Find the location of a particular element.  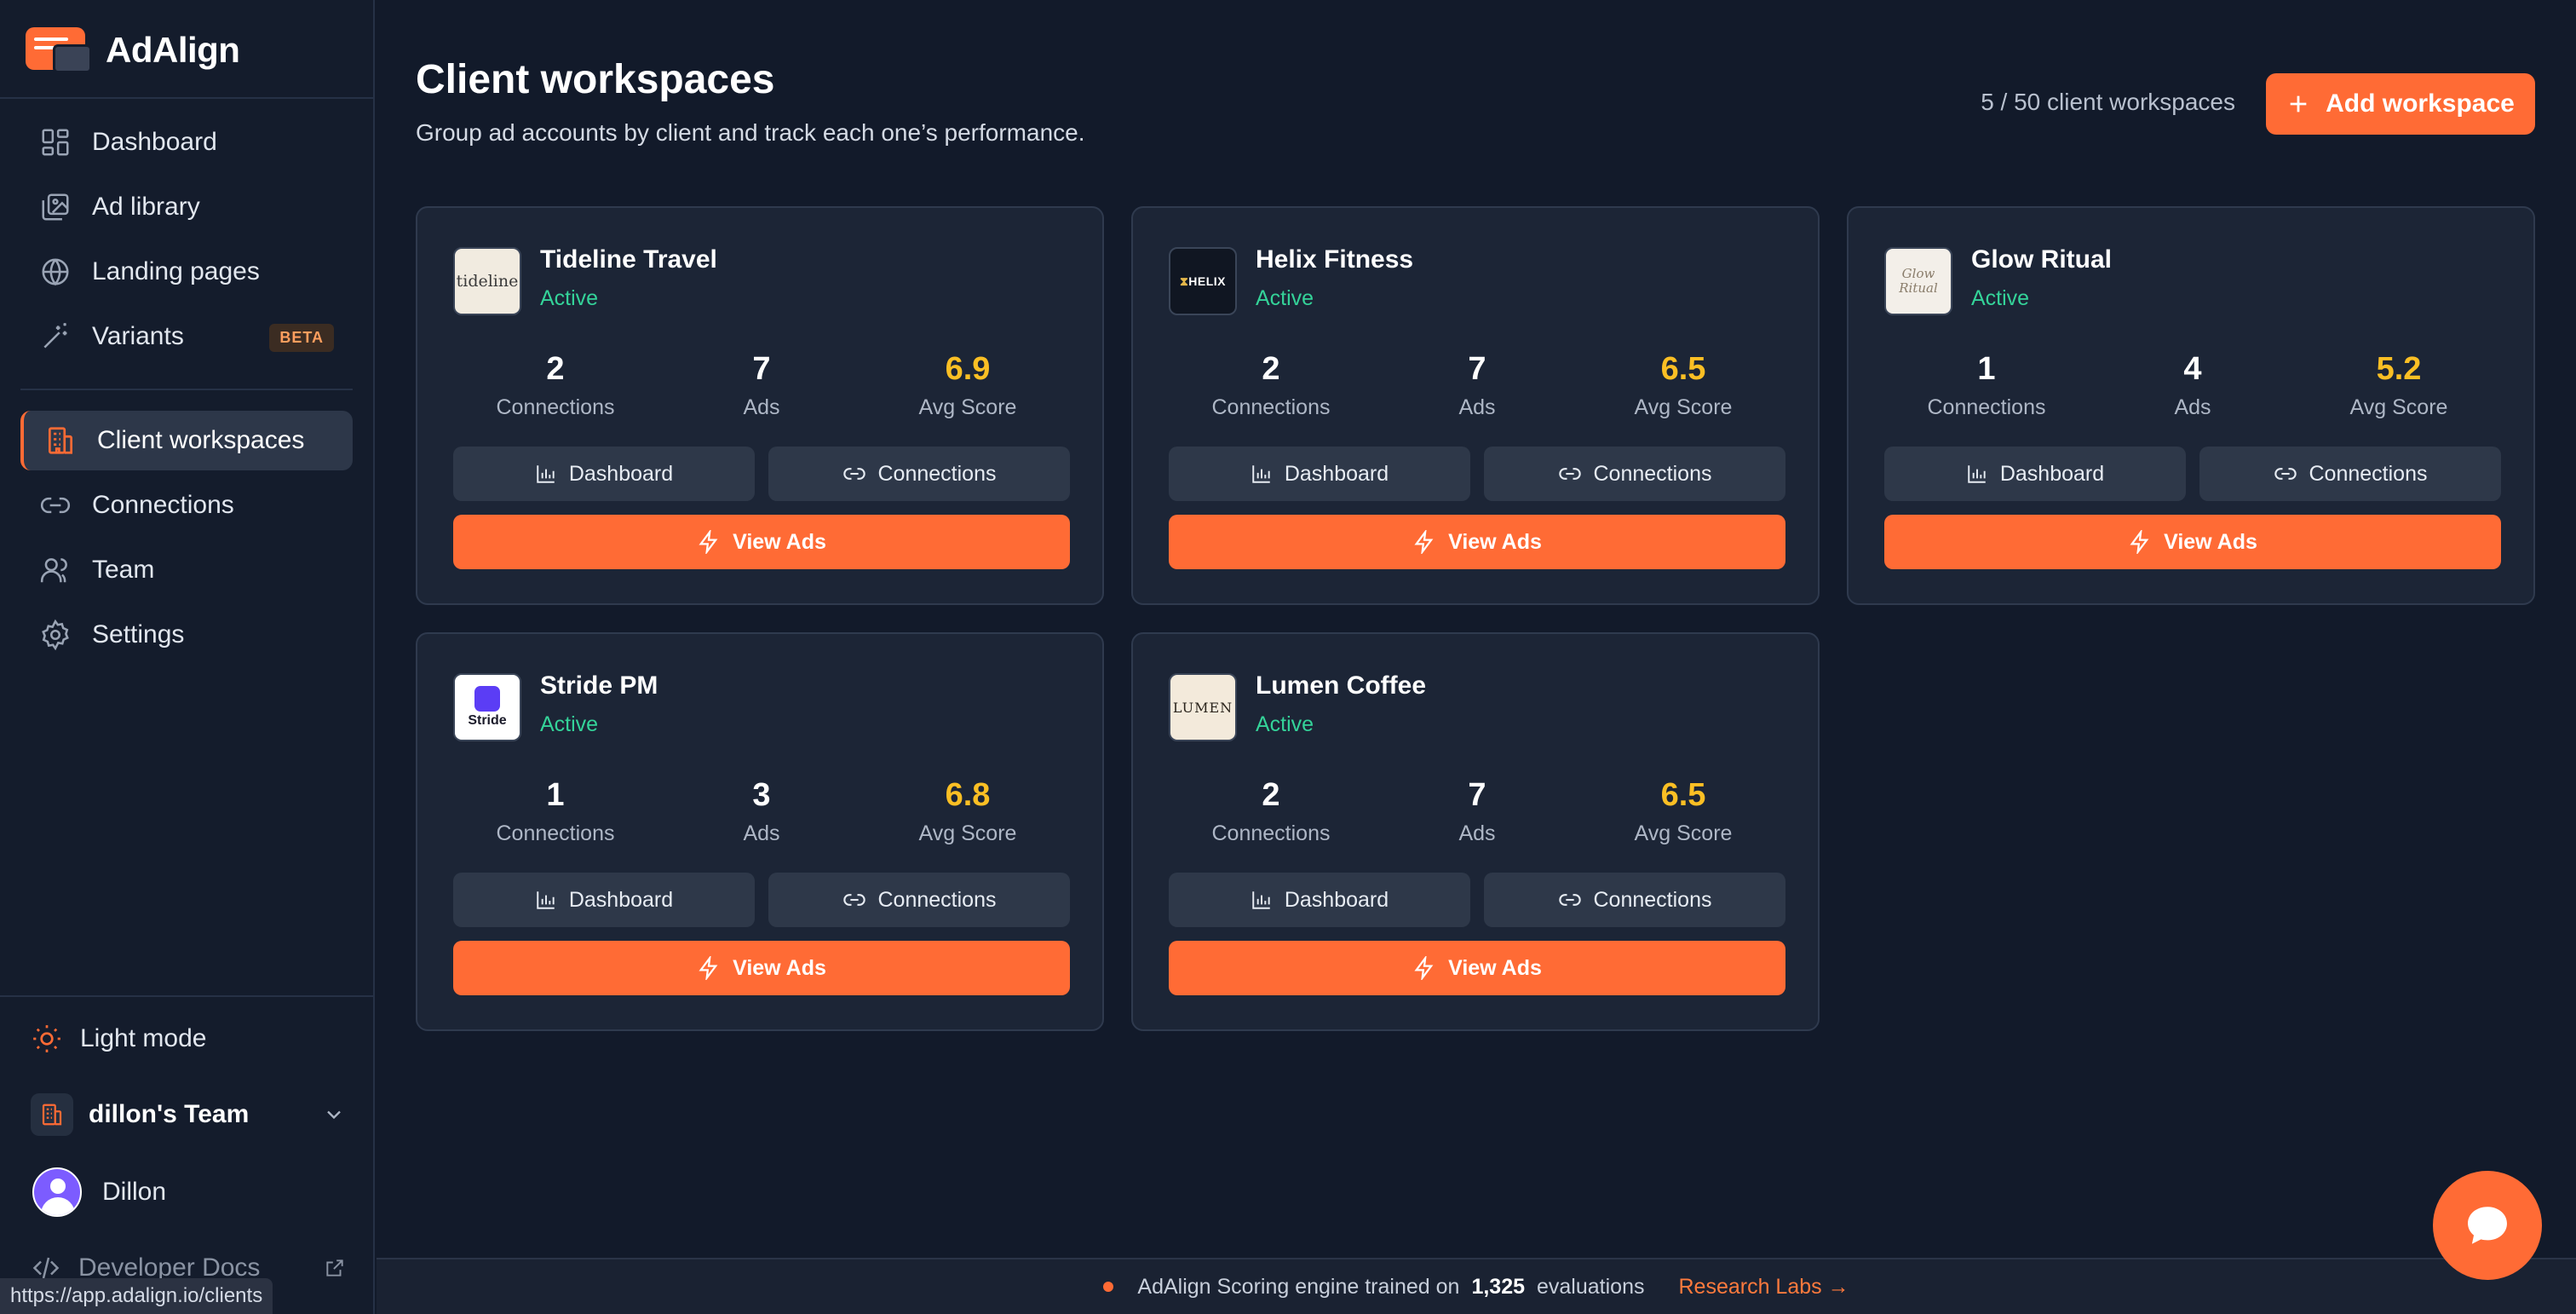

users-icon is located at coordinates (54, 570).